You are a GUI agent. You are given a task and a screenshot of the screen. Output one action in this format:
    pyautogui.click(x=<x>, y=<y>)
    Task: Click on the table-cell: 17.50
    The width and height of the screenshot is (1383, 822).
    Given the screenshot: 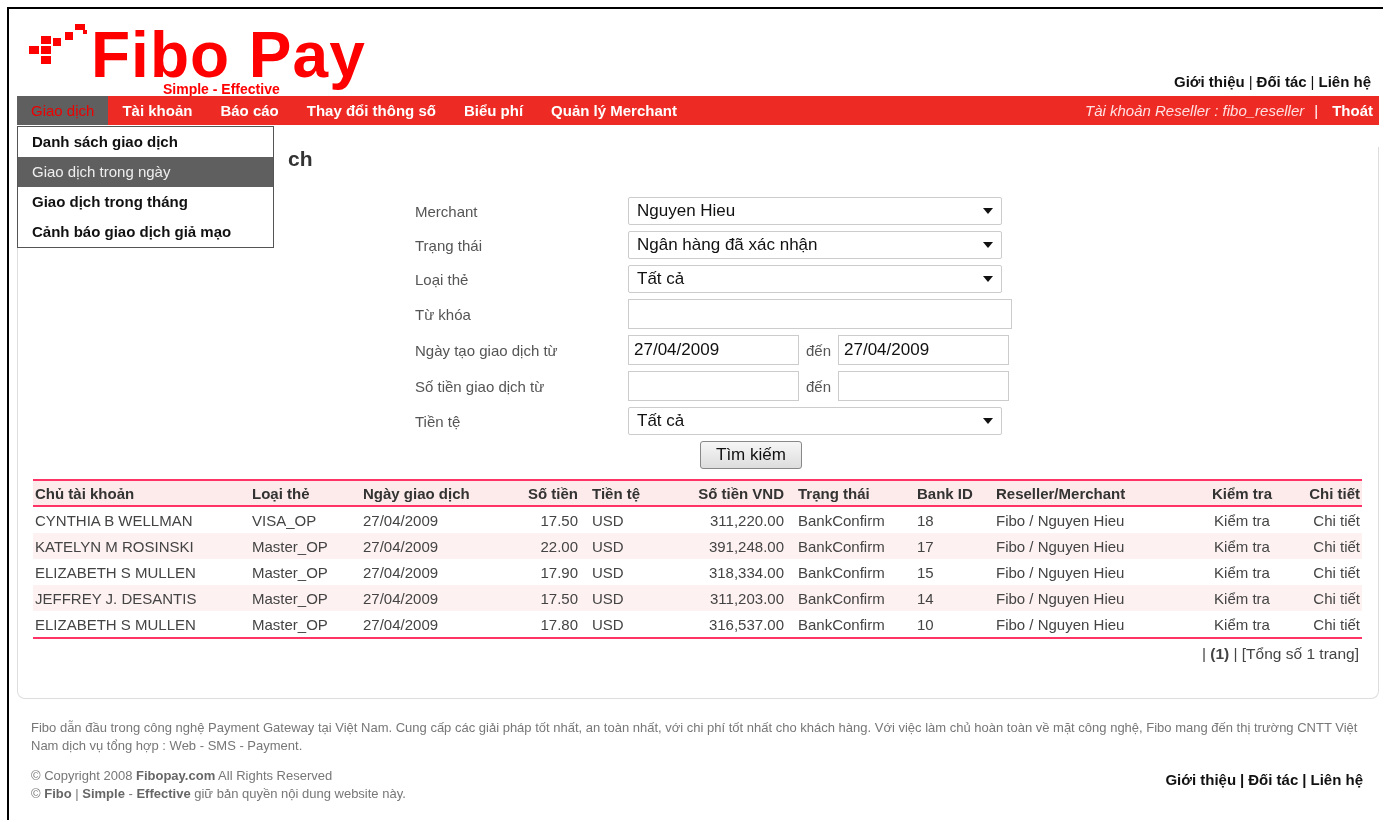 What is the action you would take?
    pyautogui.click(x=540, y=598)
    